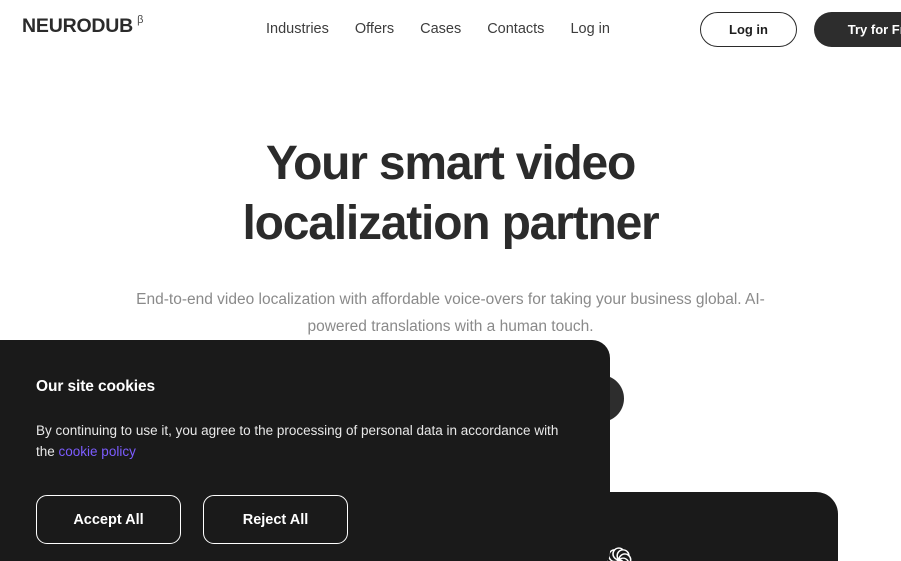  Describe the element at coordinates (450, 223) in the screenshot. I see `page-title-line-2: localization partner` at that location.